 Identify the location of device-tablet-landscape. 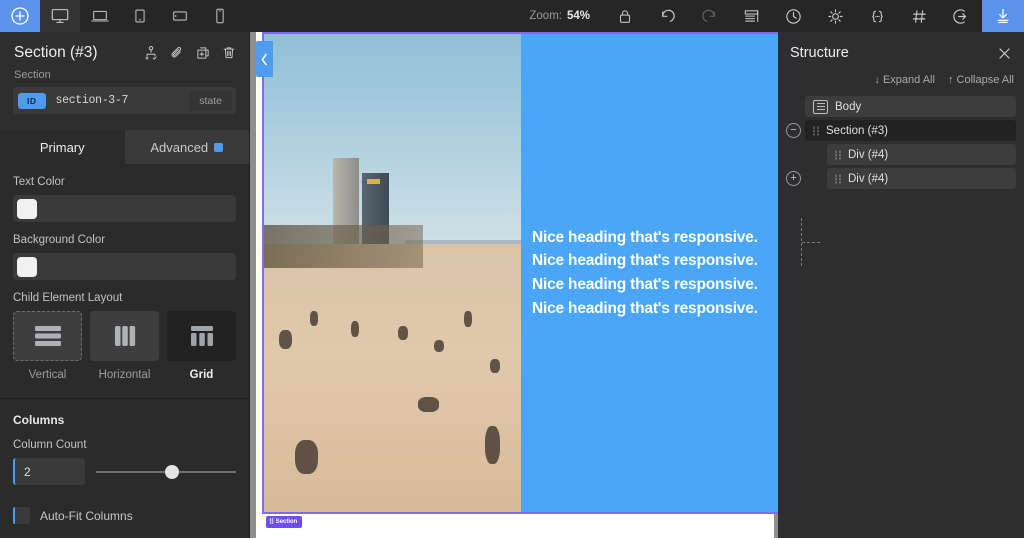
(180, 16).